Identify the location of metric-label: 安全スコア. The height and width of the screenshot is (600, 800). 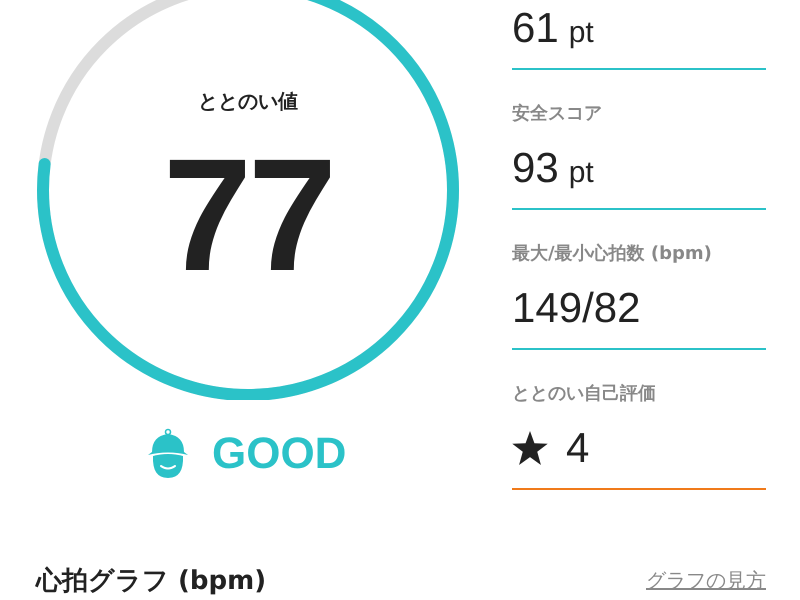
(557, 114).